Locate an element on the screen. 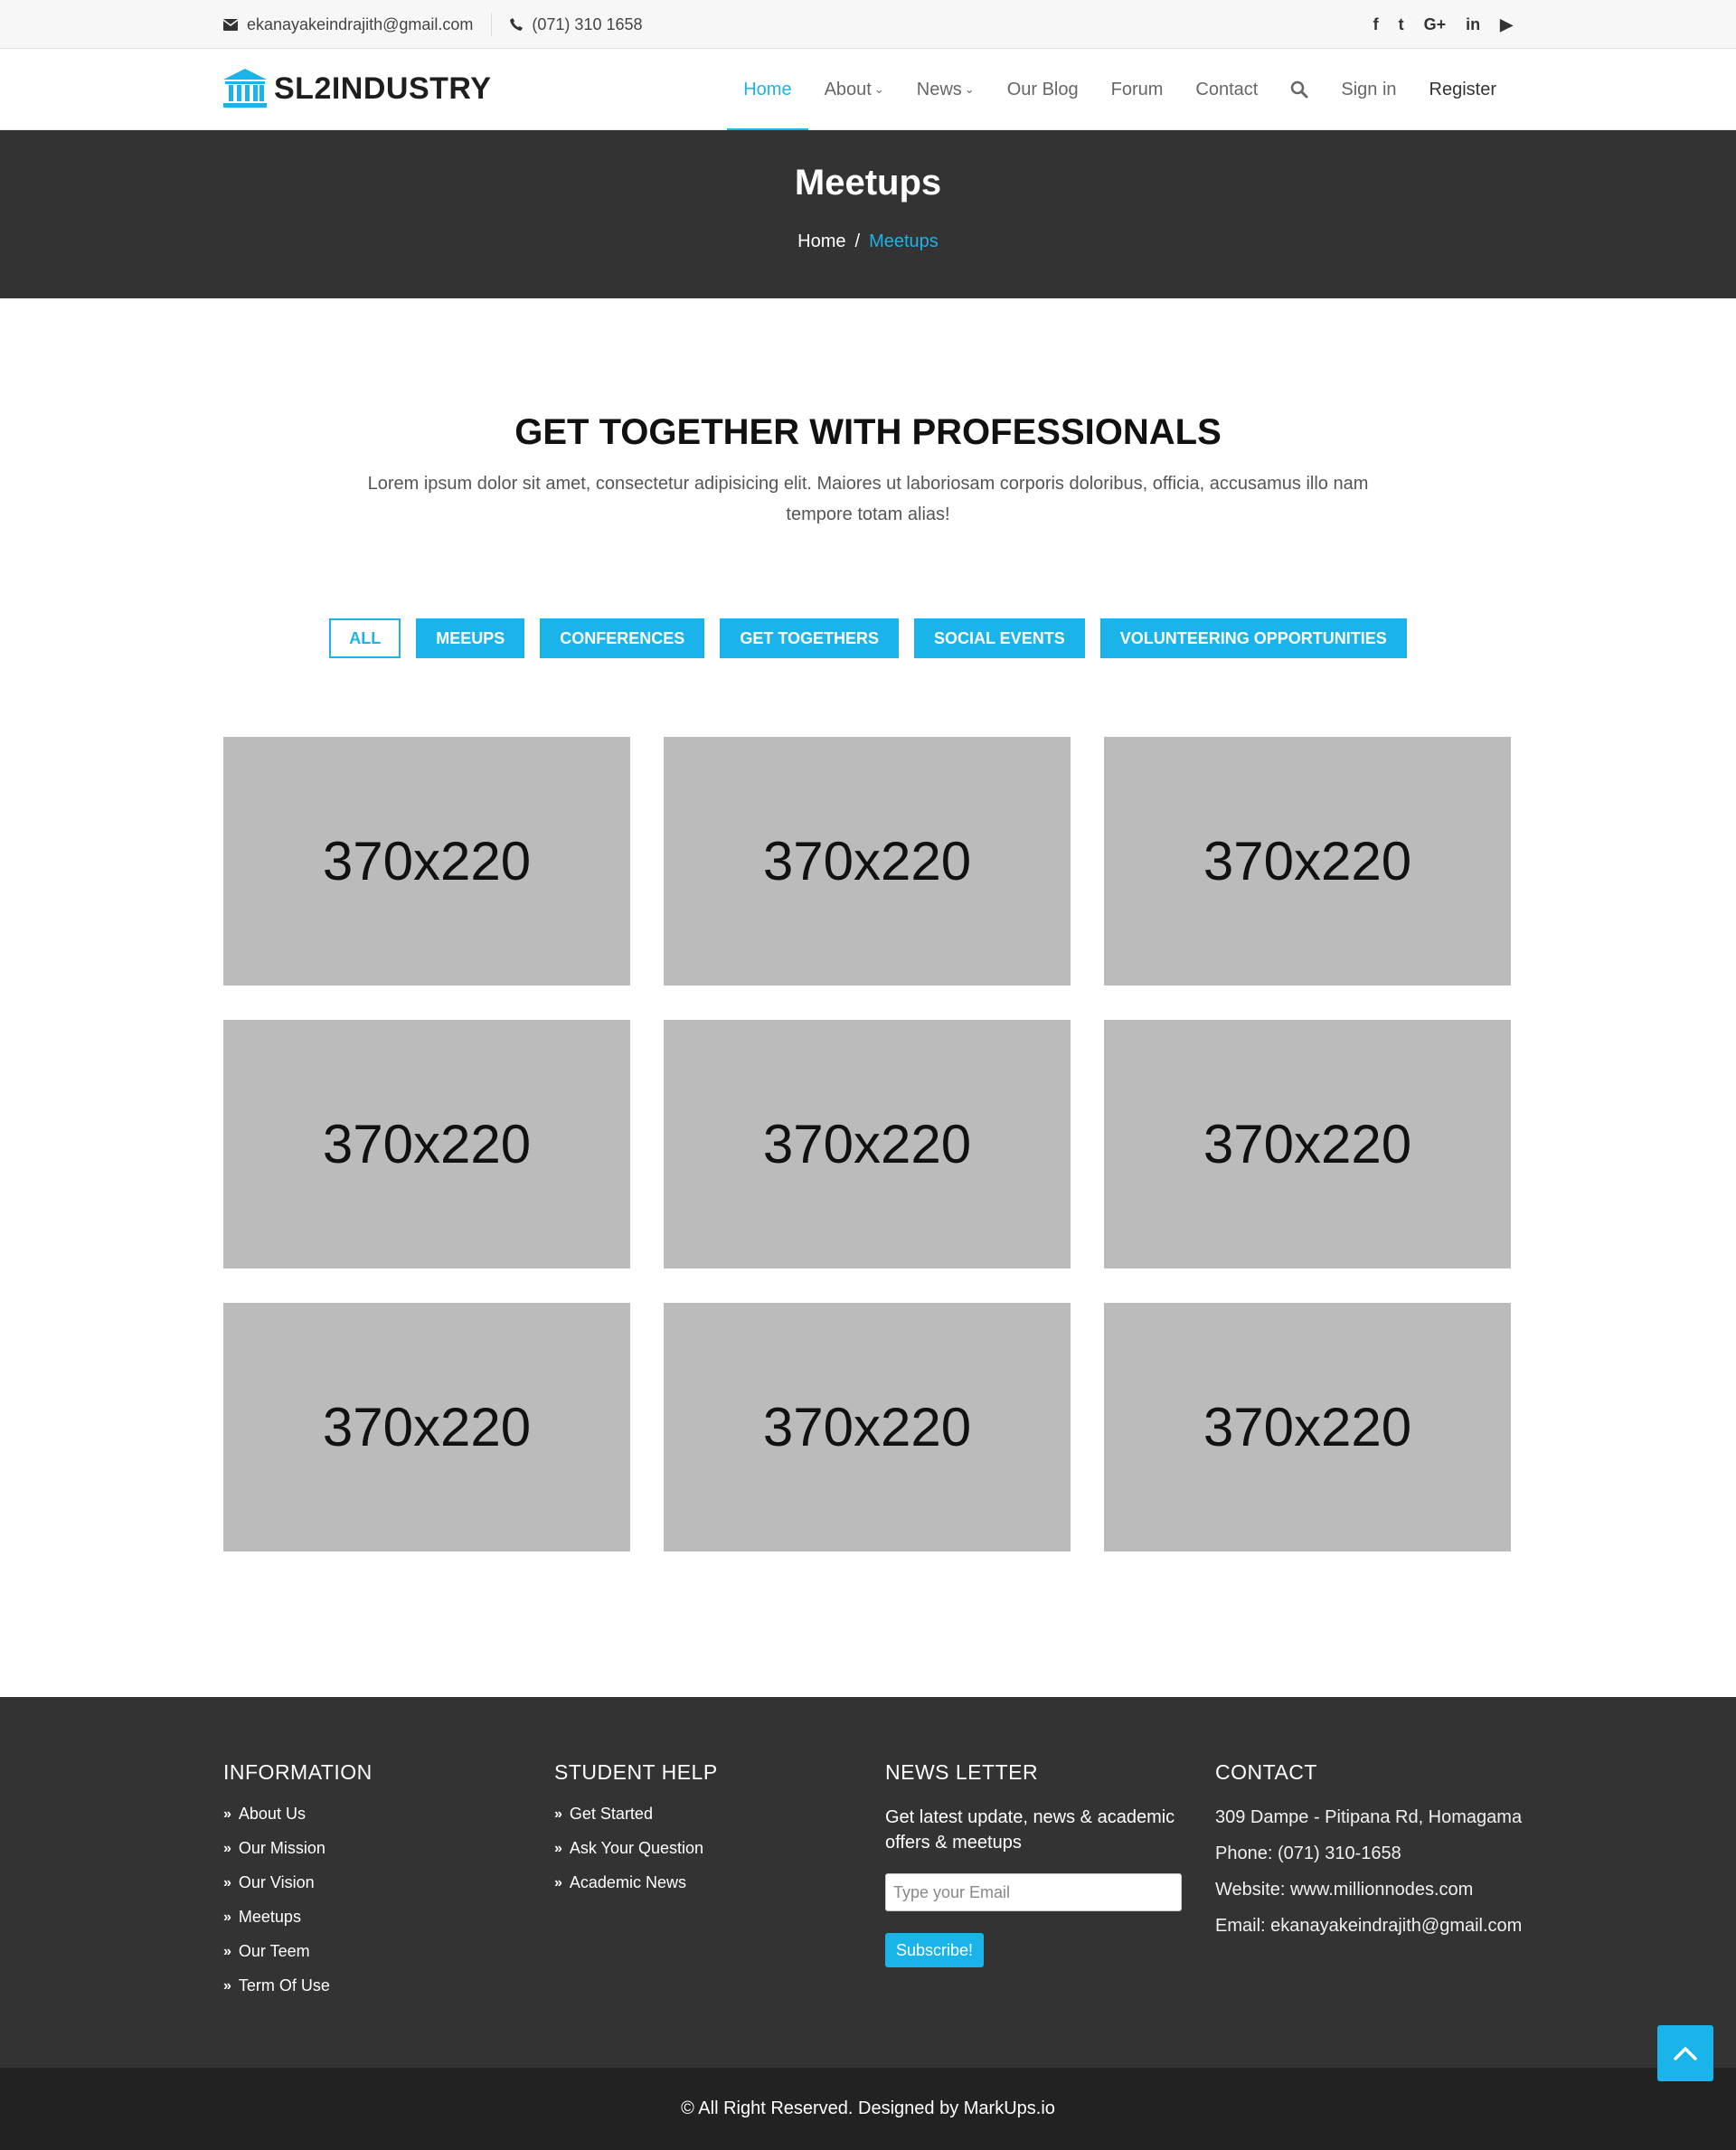 The image size is (1736, 2150). nav-about-label: About is located at coordinates (848, 89).